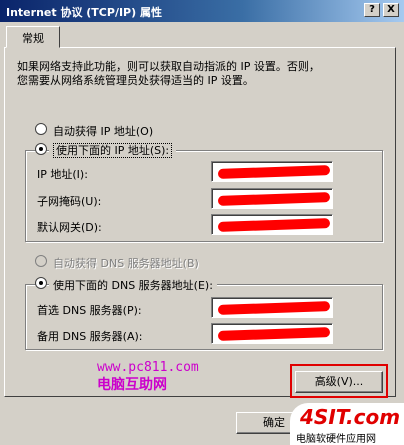 The image size is (404, 445). I want to click on tab-general: 常规, so click(33, 37).